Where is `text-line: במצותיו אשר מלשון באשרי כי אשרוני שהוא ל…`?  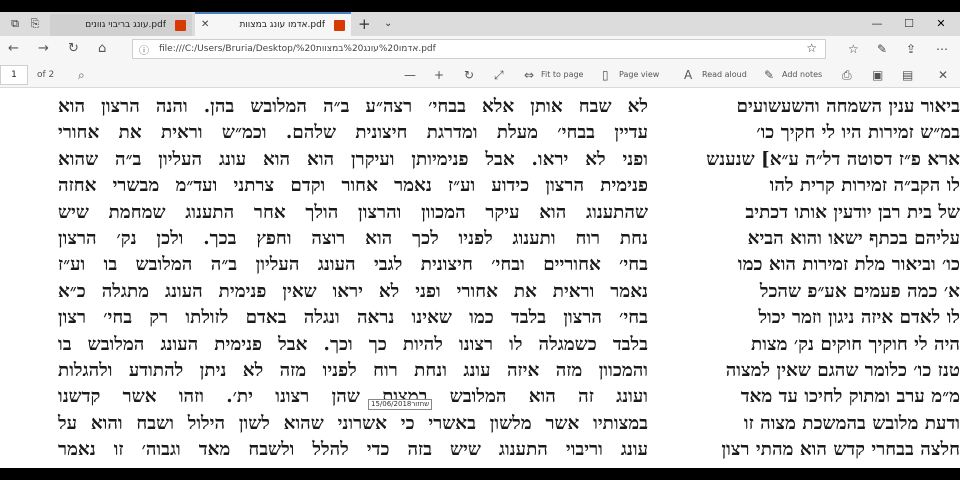
text-line: במצותיו אשר מלשון באשרי כי אשרוני שהוא ל… is located at coordinates (353, 423).